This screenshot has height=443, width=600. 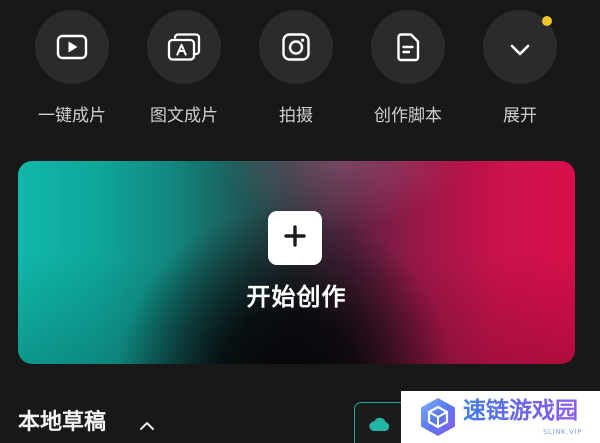 I want to click on watermark-domain: SLINK.VIP, so click(x=562, y=432).